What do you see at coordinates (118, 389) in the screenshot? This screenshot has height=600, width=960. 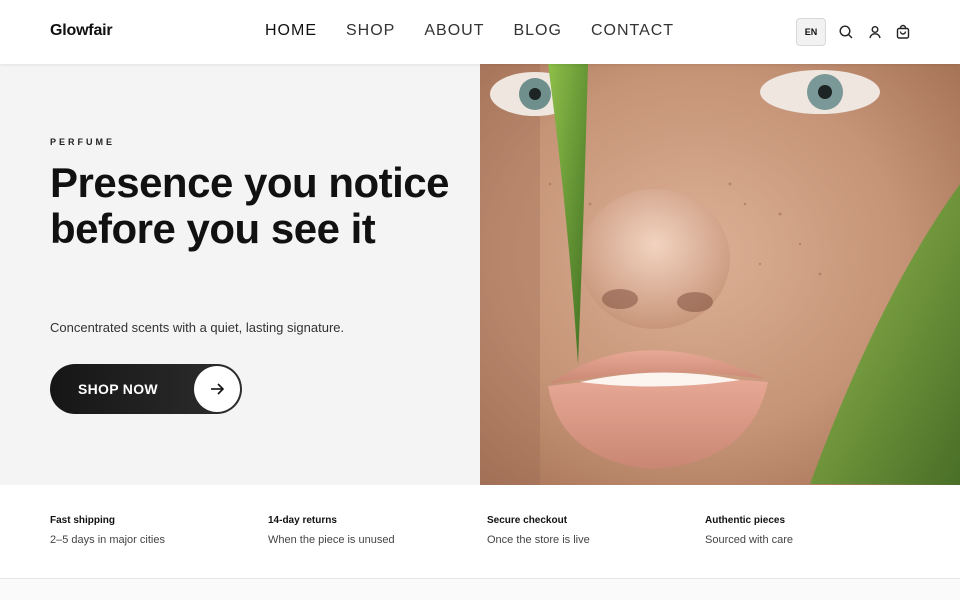 I see `shop-now-label: SHOP NOW` at bounding box center [118, 389].